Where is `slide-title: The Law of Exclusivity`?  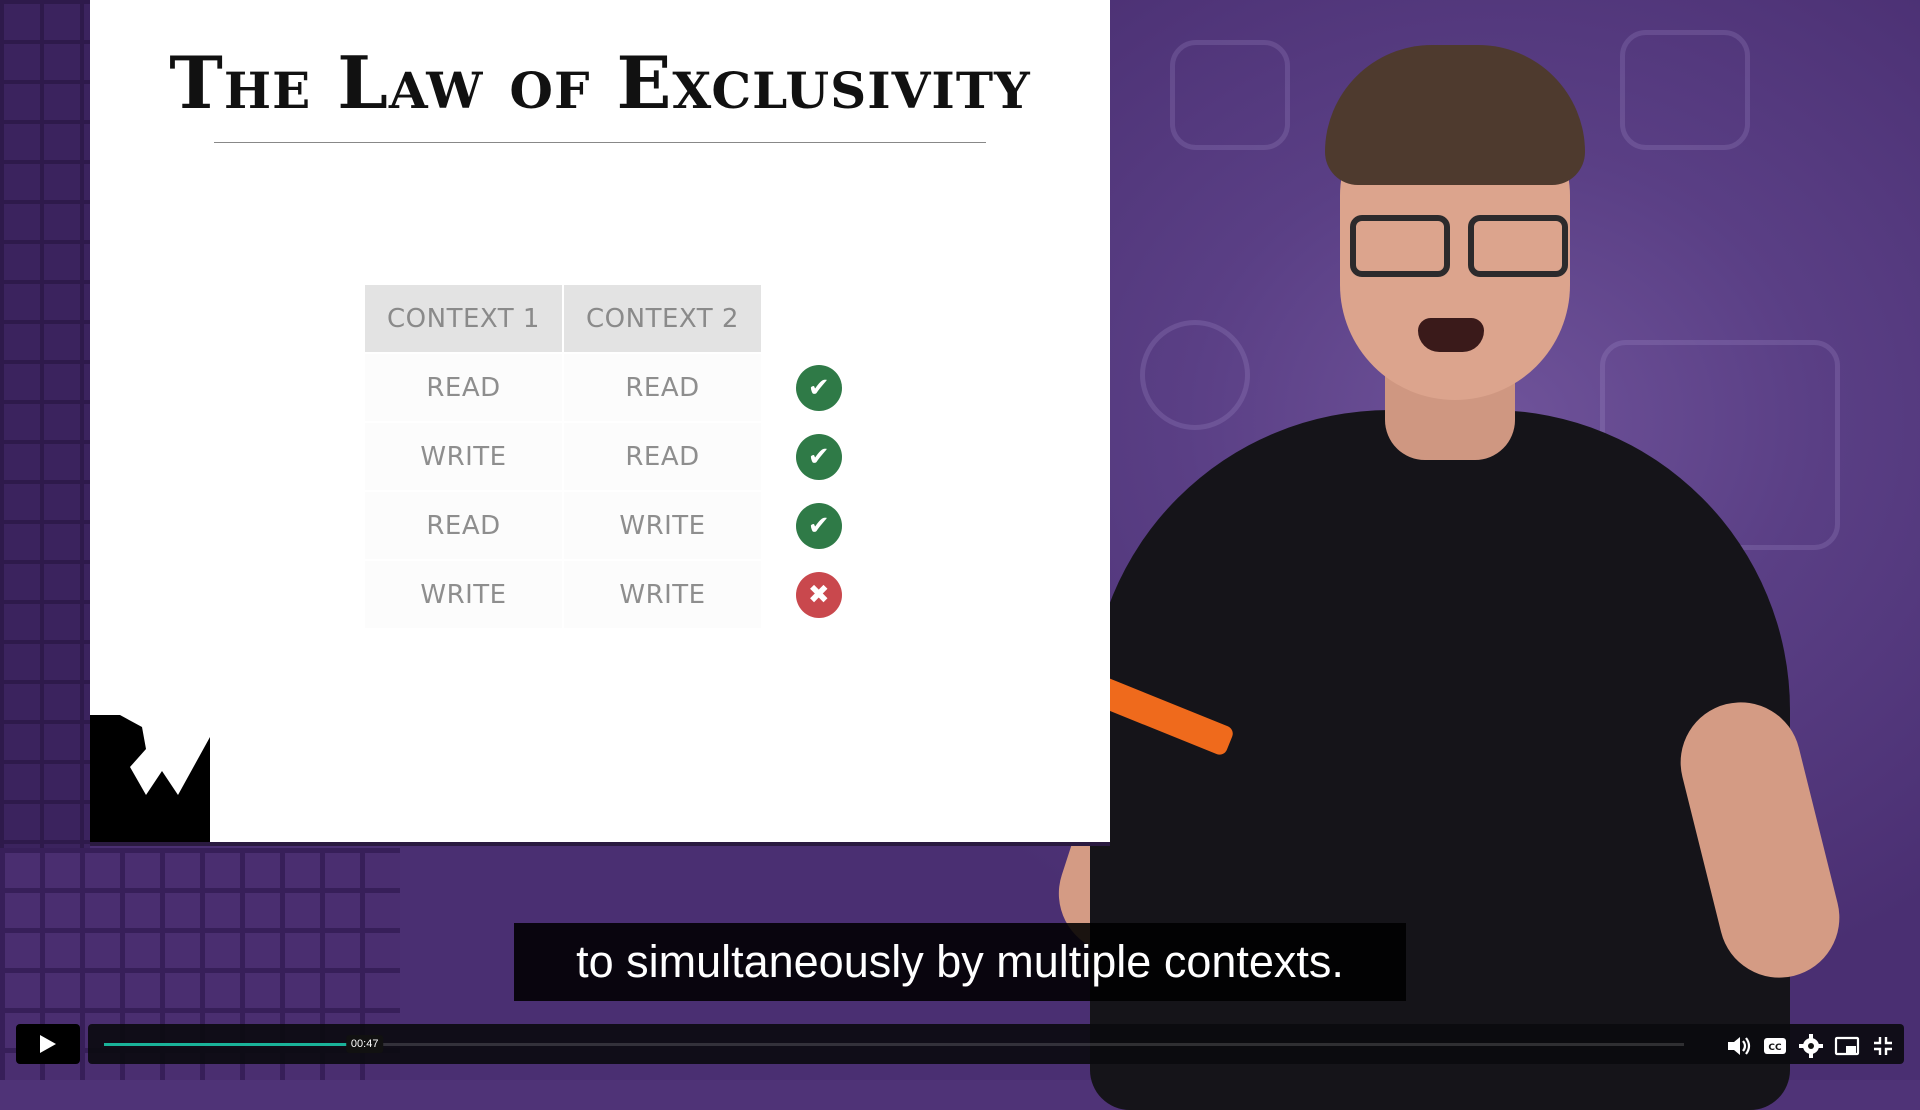 slide-title: The Law of Exclusivity is located at coordinates (600, 82).